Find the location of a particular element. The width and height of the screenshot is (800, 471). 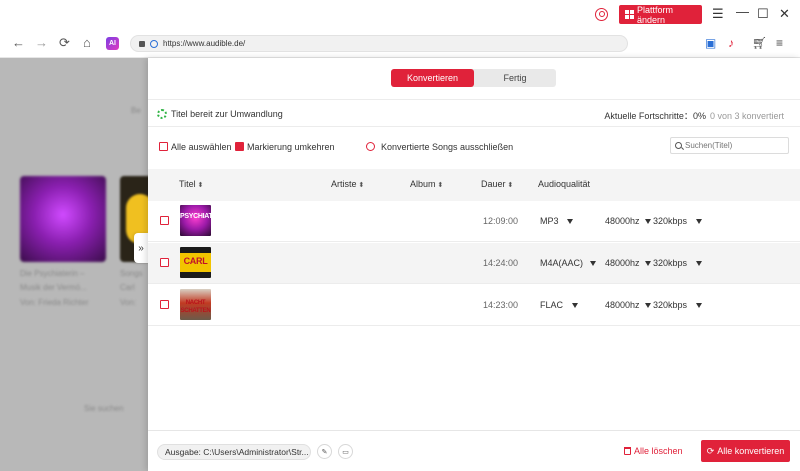

exclude-converted-radio is located at coordinates (370, 146).